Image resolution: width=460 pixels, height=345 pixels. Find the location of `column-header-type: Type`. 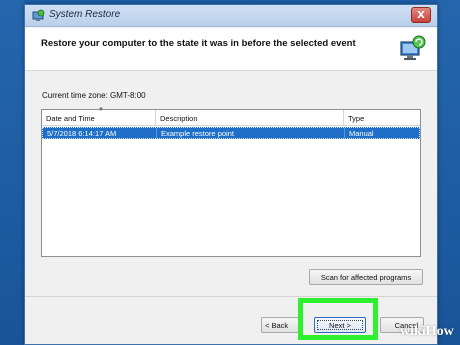

column-header-type: Type is located at coordinates (382, 117).